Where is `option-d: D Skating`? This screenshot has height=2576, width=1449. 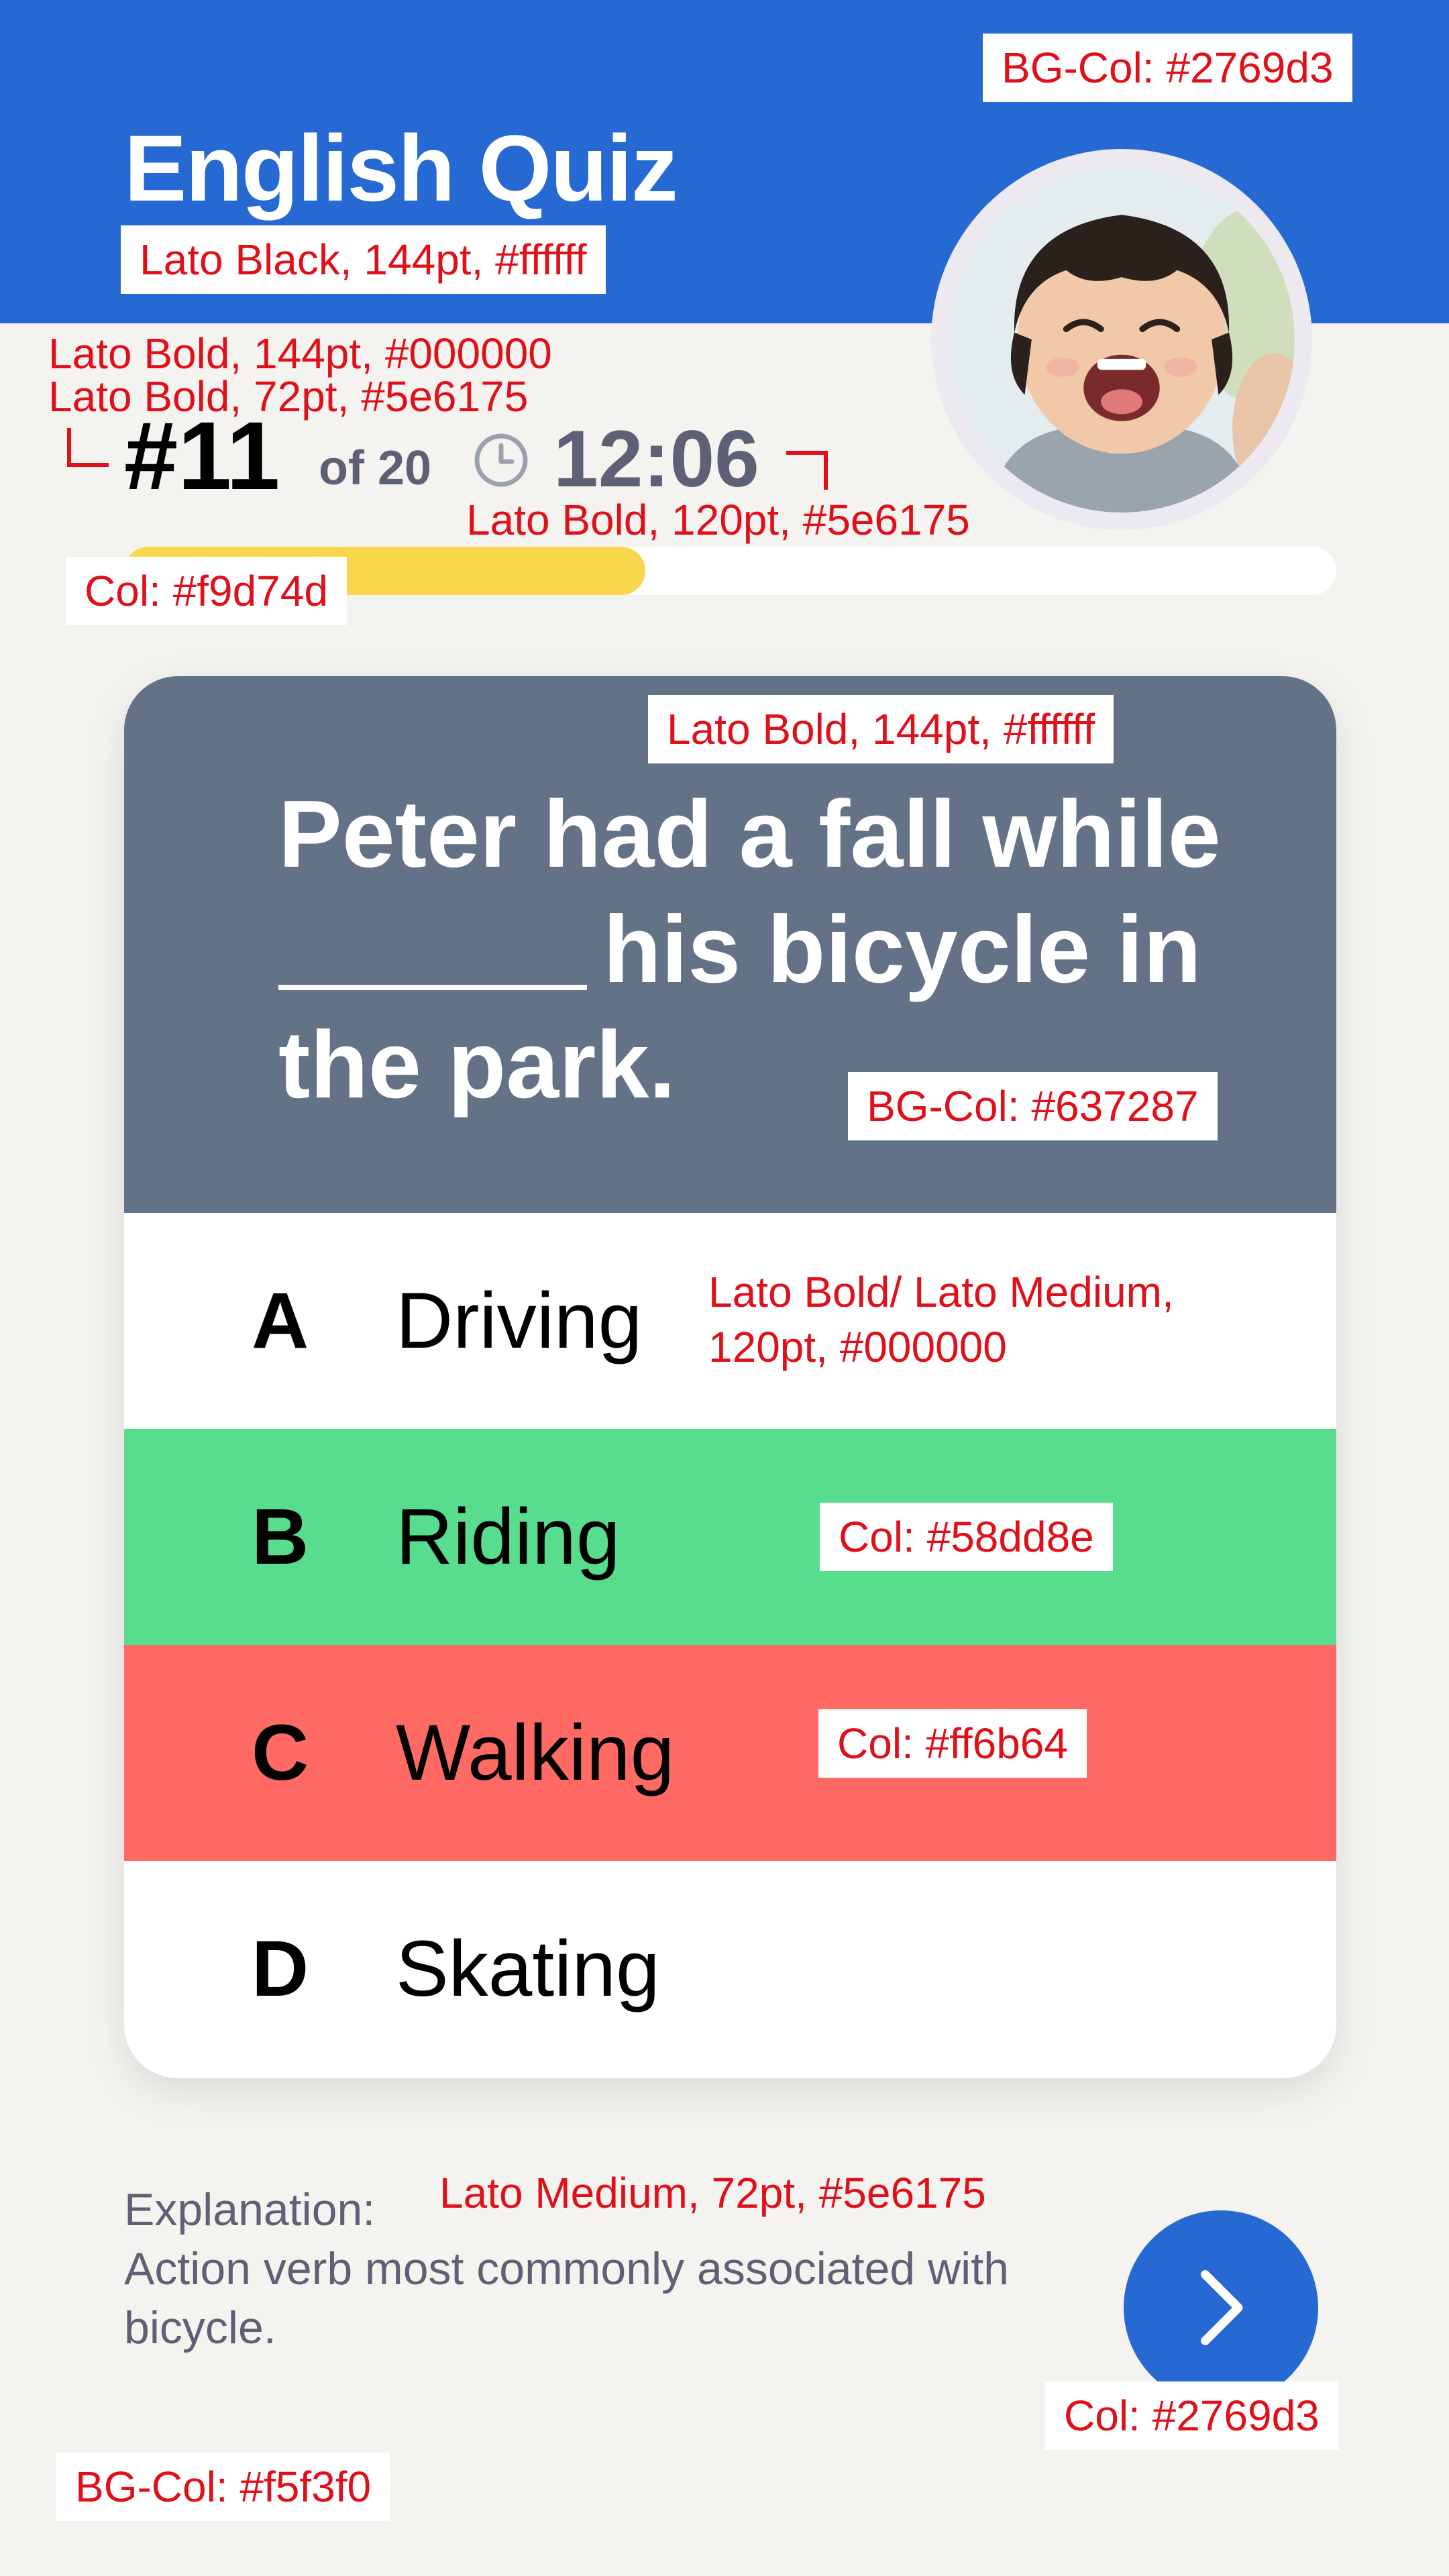 option-d: D Skating is located at coordinates (730, 1969).